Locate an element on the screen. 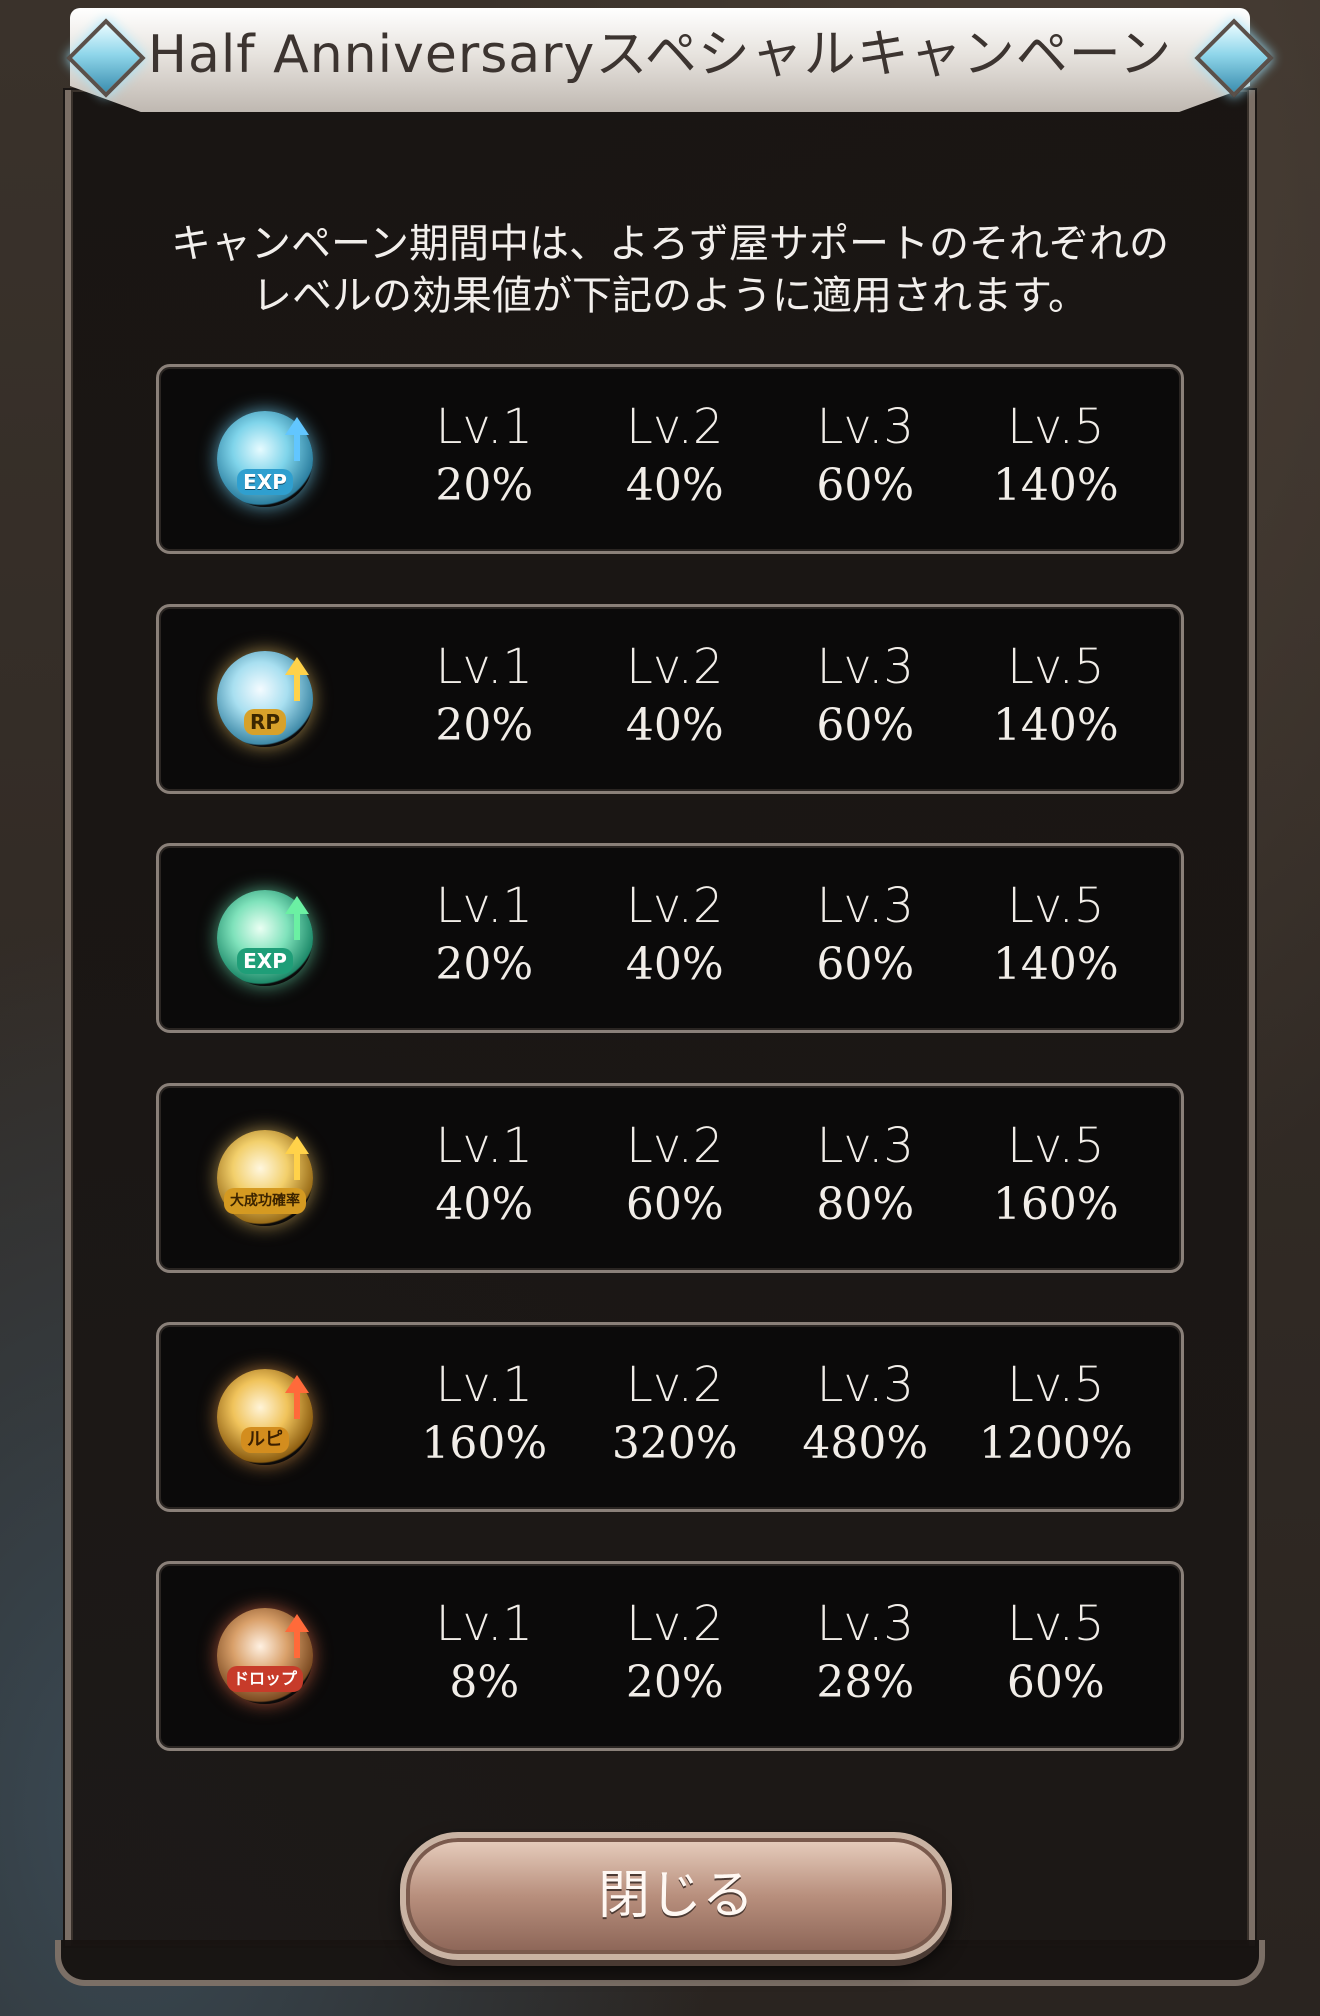 This screenshot has width=1320, height=2016. effect-row-great-success: 大成功確率 Lv.1 40% Lv.2 60% Lv.3 80% Lv.5 160% is located at coordinates (670, 1178).